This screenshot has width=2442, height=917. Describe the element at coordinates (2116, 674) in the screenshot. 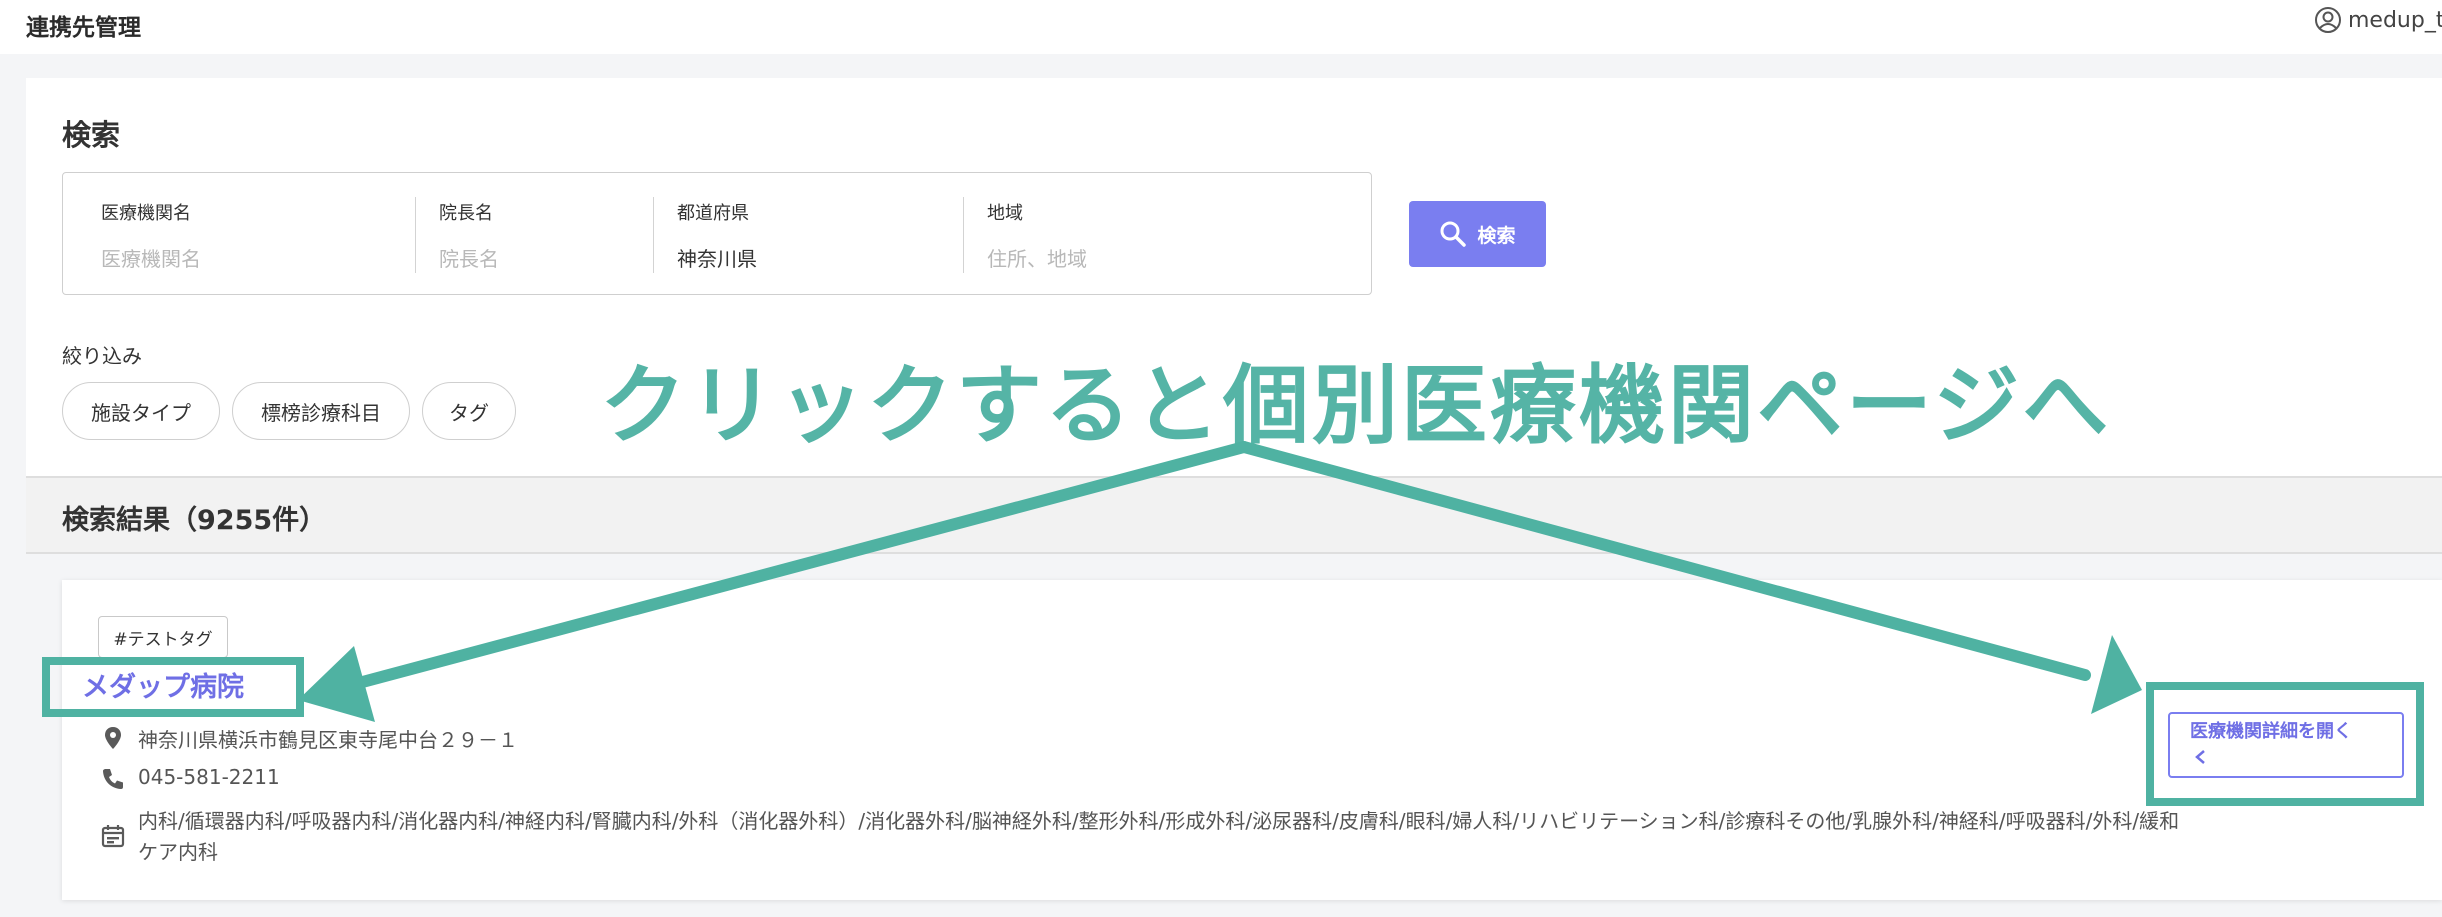

I see `annotation-arrowhead-right` at that location.